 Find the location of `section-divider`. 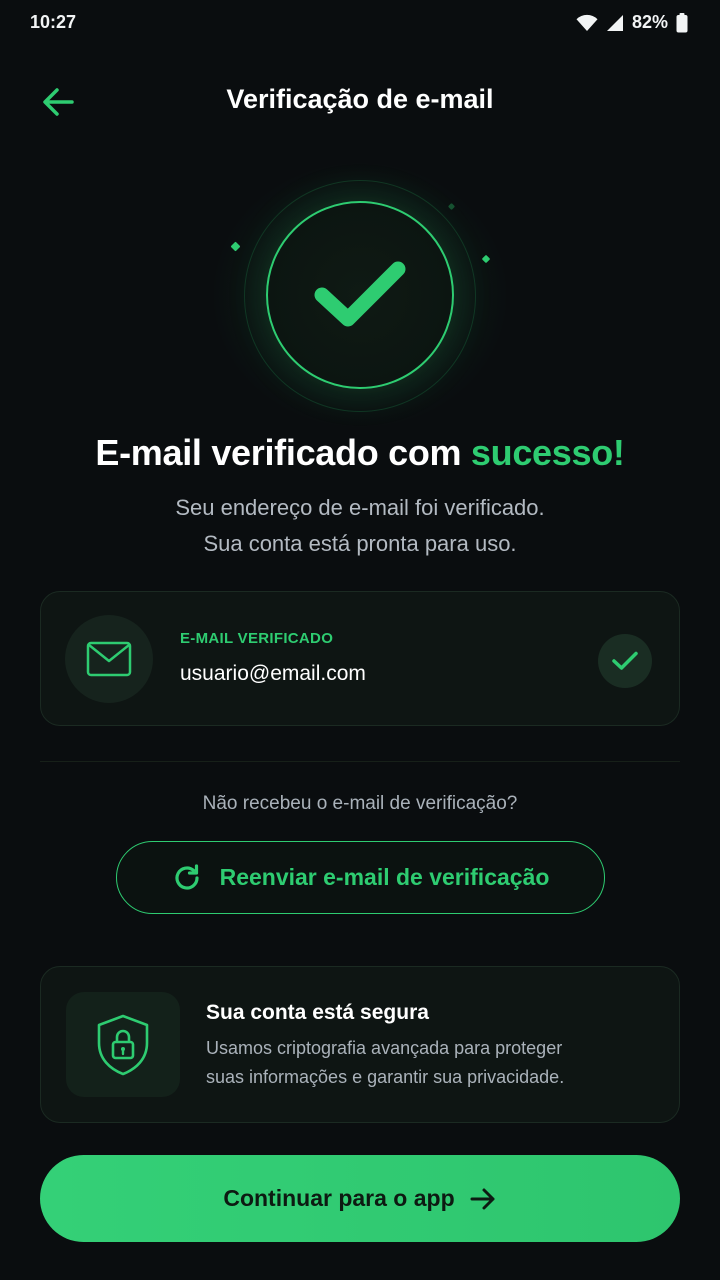

section-divider is located at coordinates (360, 761).